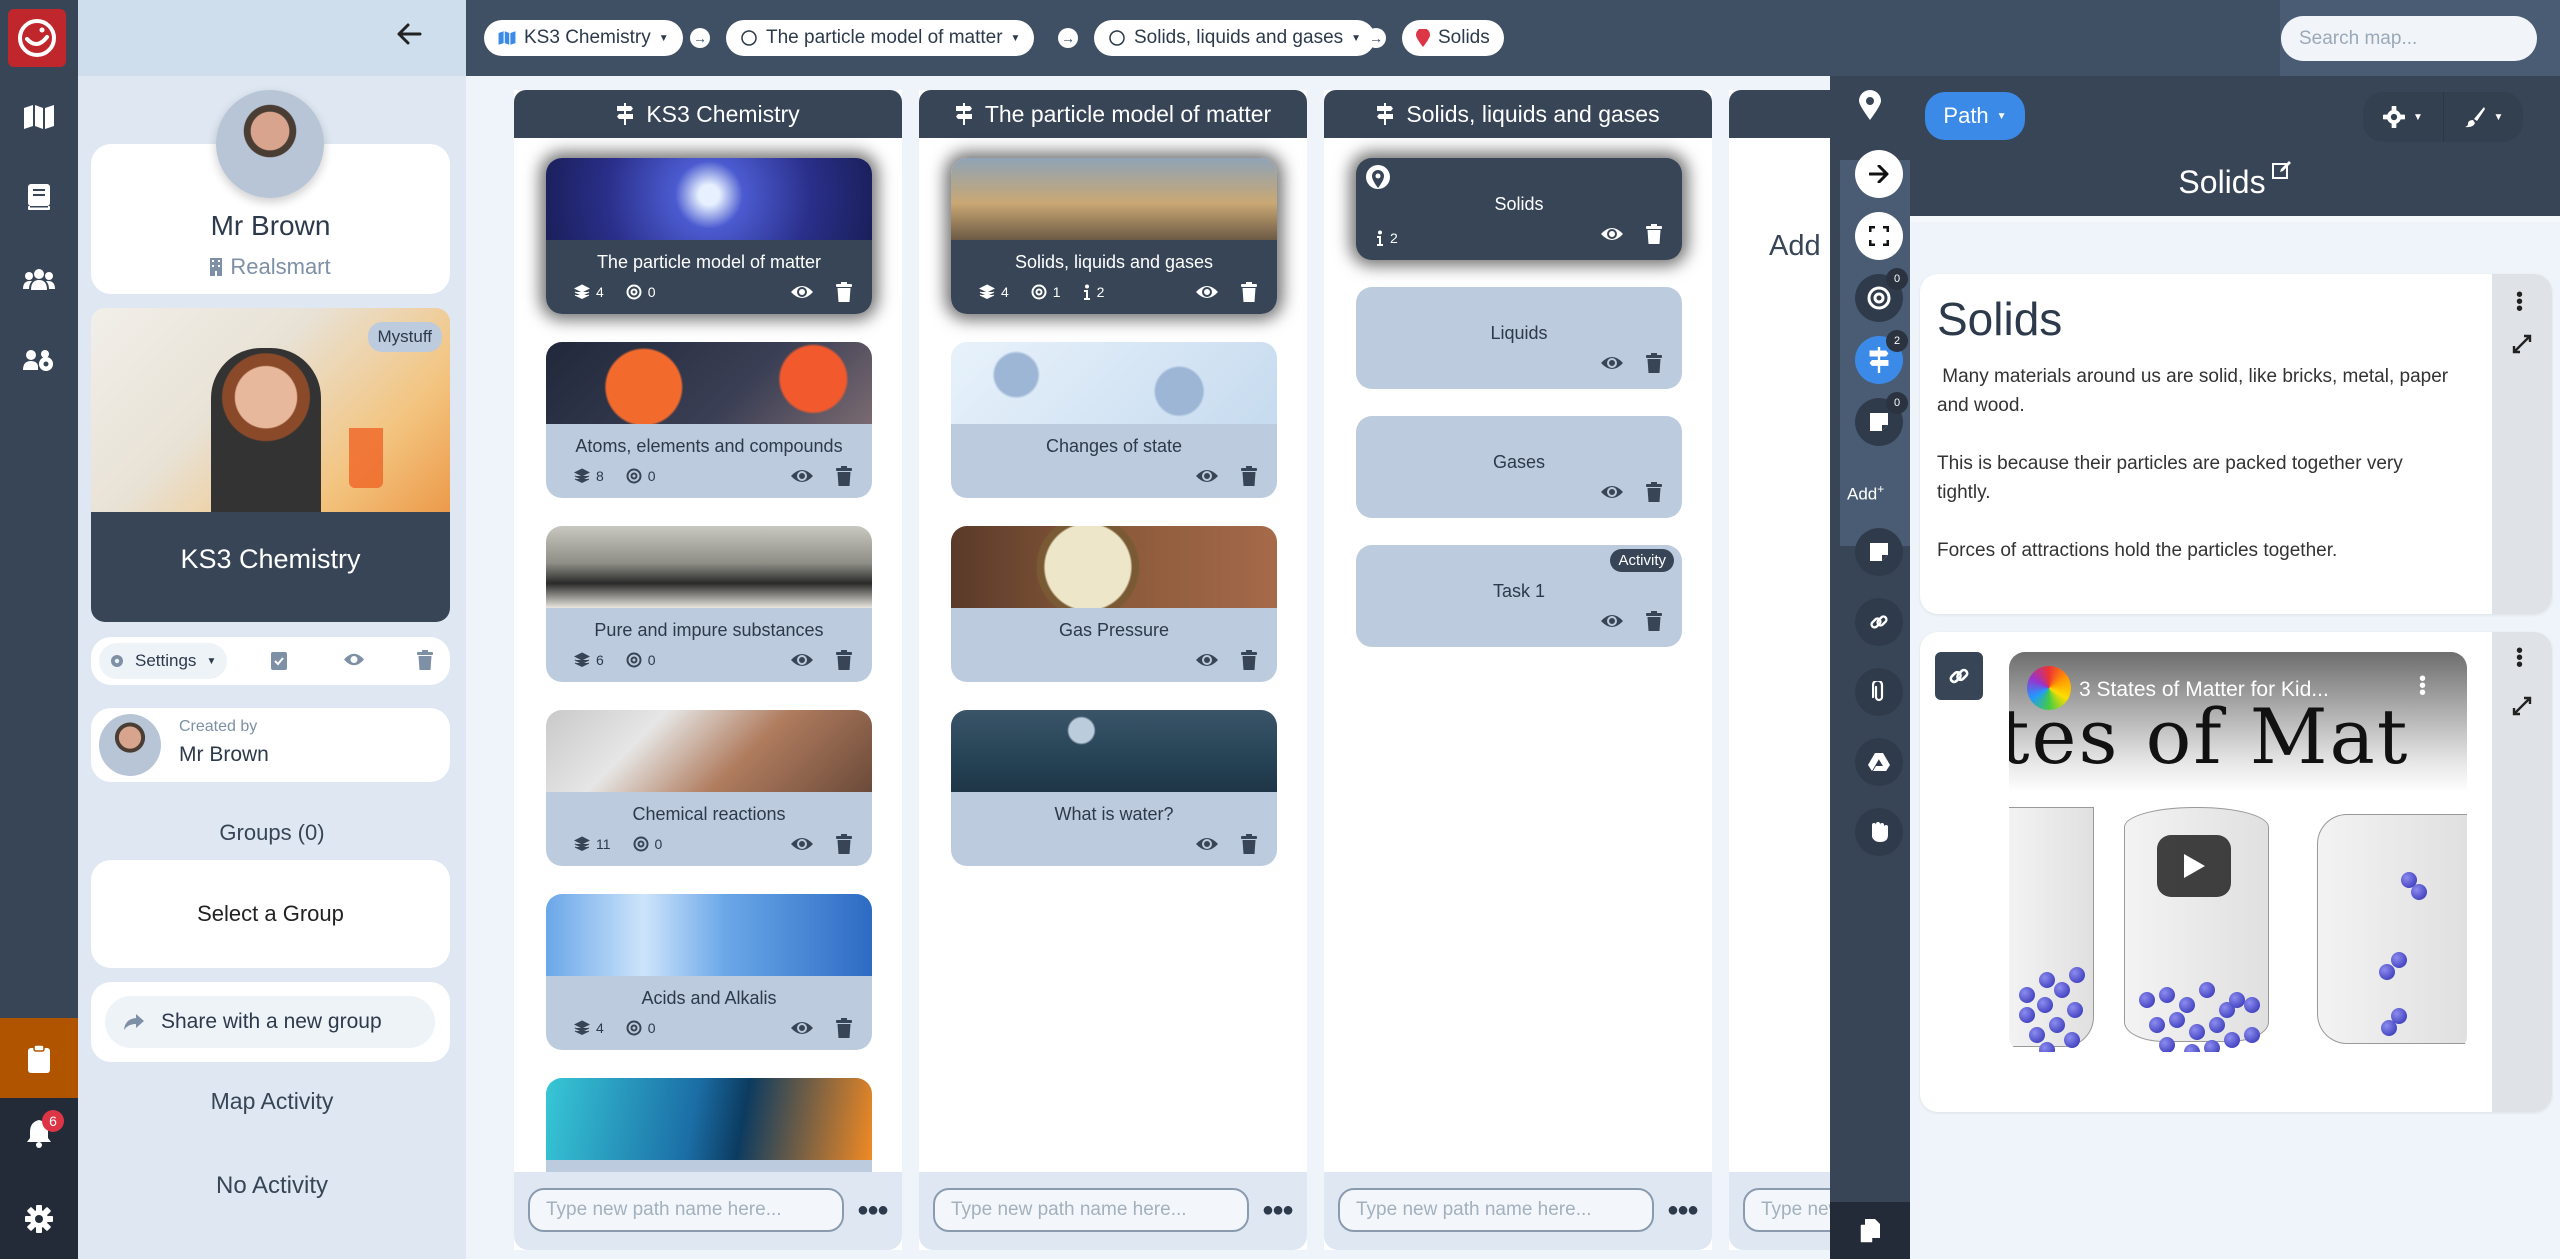 The width and height of the screenshot is (2560, 1259). I want to click on share-card: Share with a new group, so click(270, 1022).